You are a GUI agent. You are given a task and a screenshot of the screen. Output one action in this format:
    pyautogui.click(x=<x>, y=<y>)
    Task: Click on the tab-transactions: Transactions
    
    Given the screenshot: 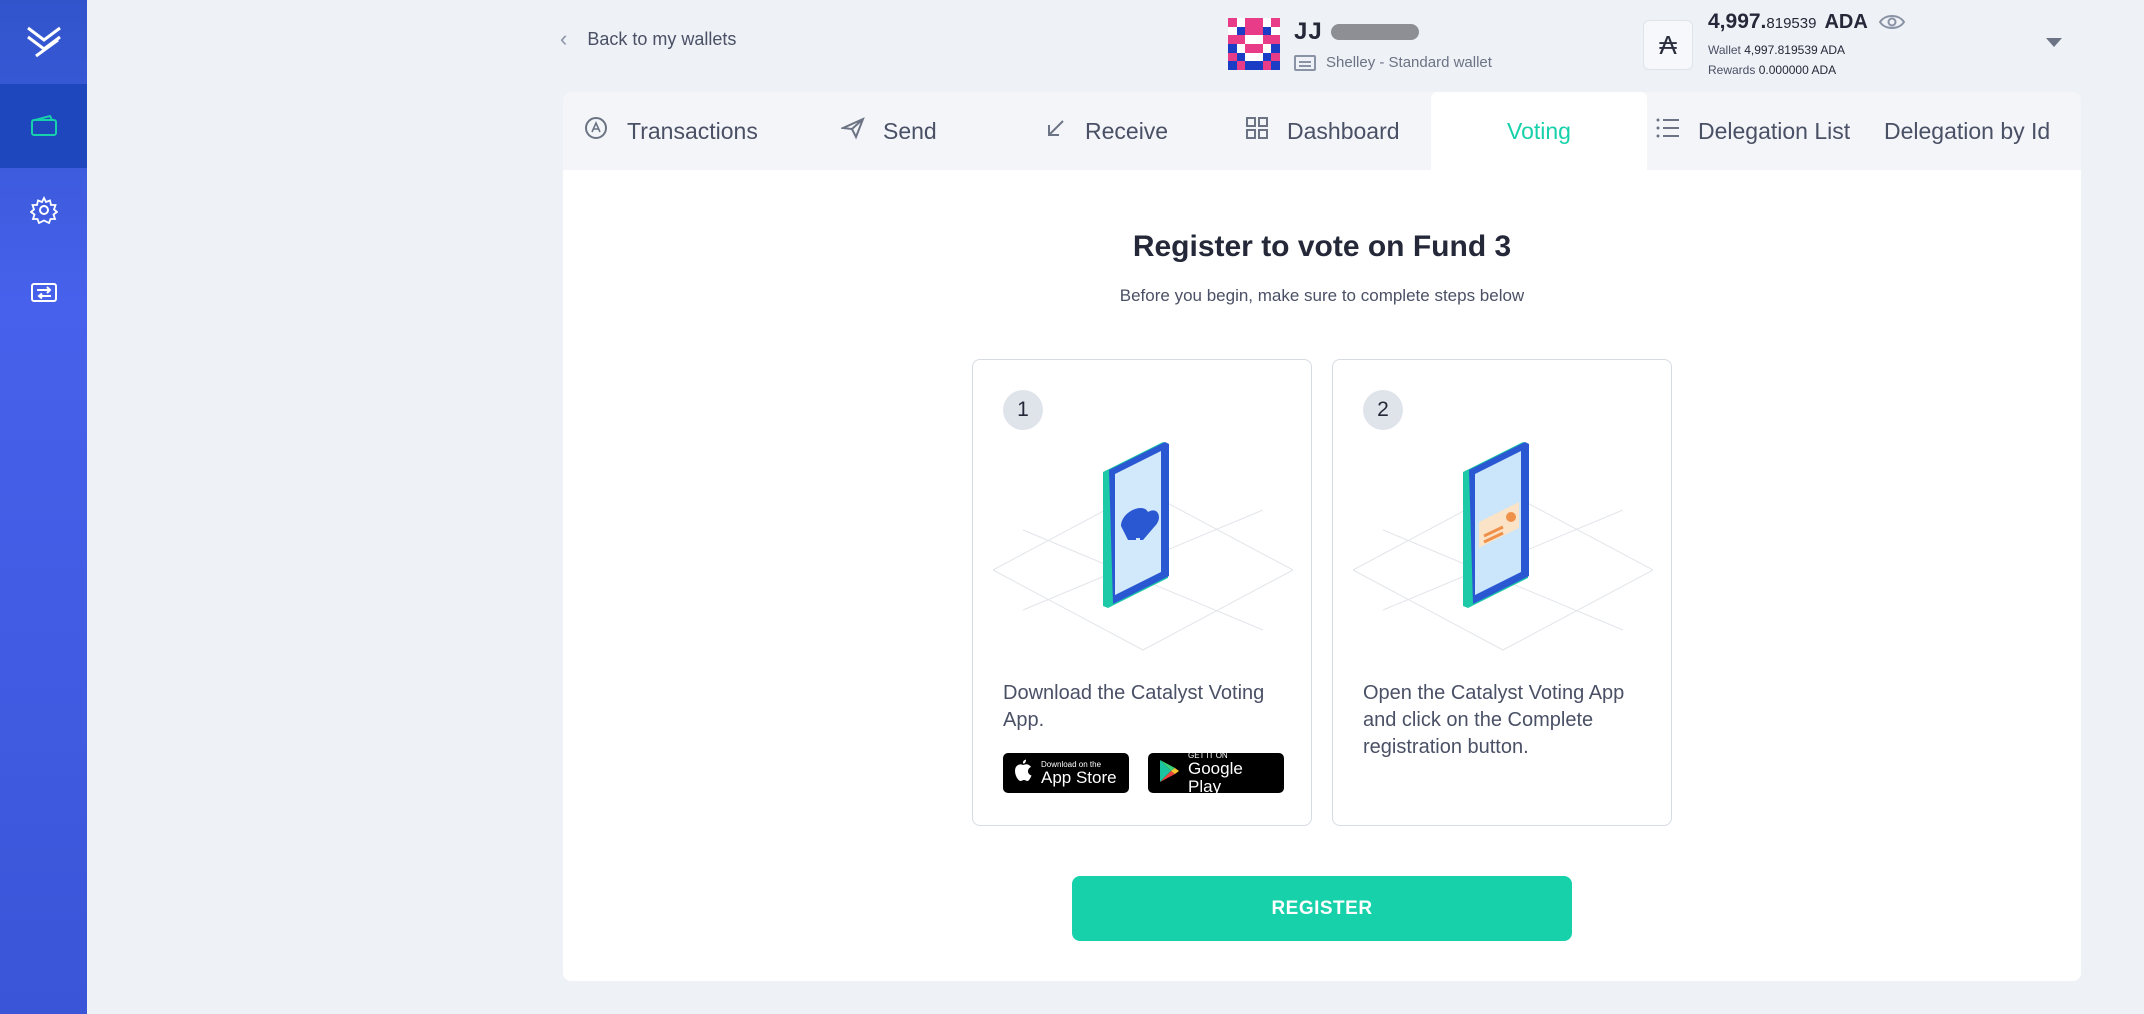 What is the action you would take?
    pyautogui.click(x=670, y=131)
    